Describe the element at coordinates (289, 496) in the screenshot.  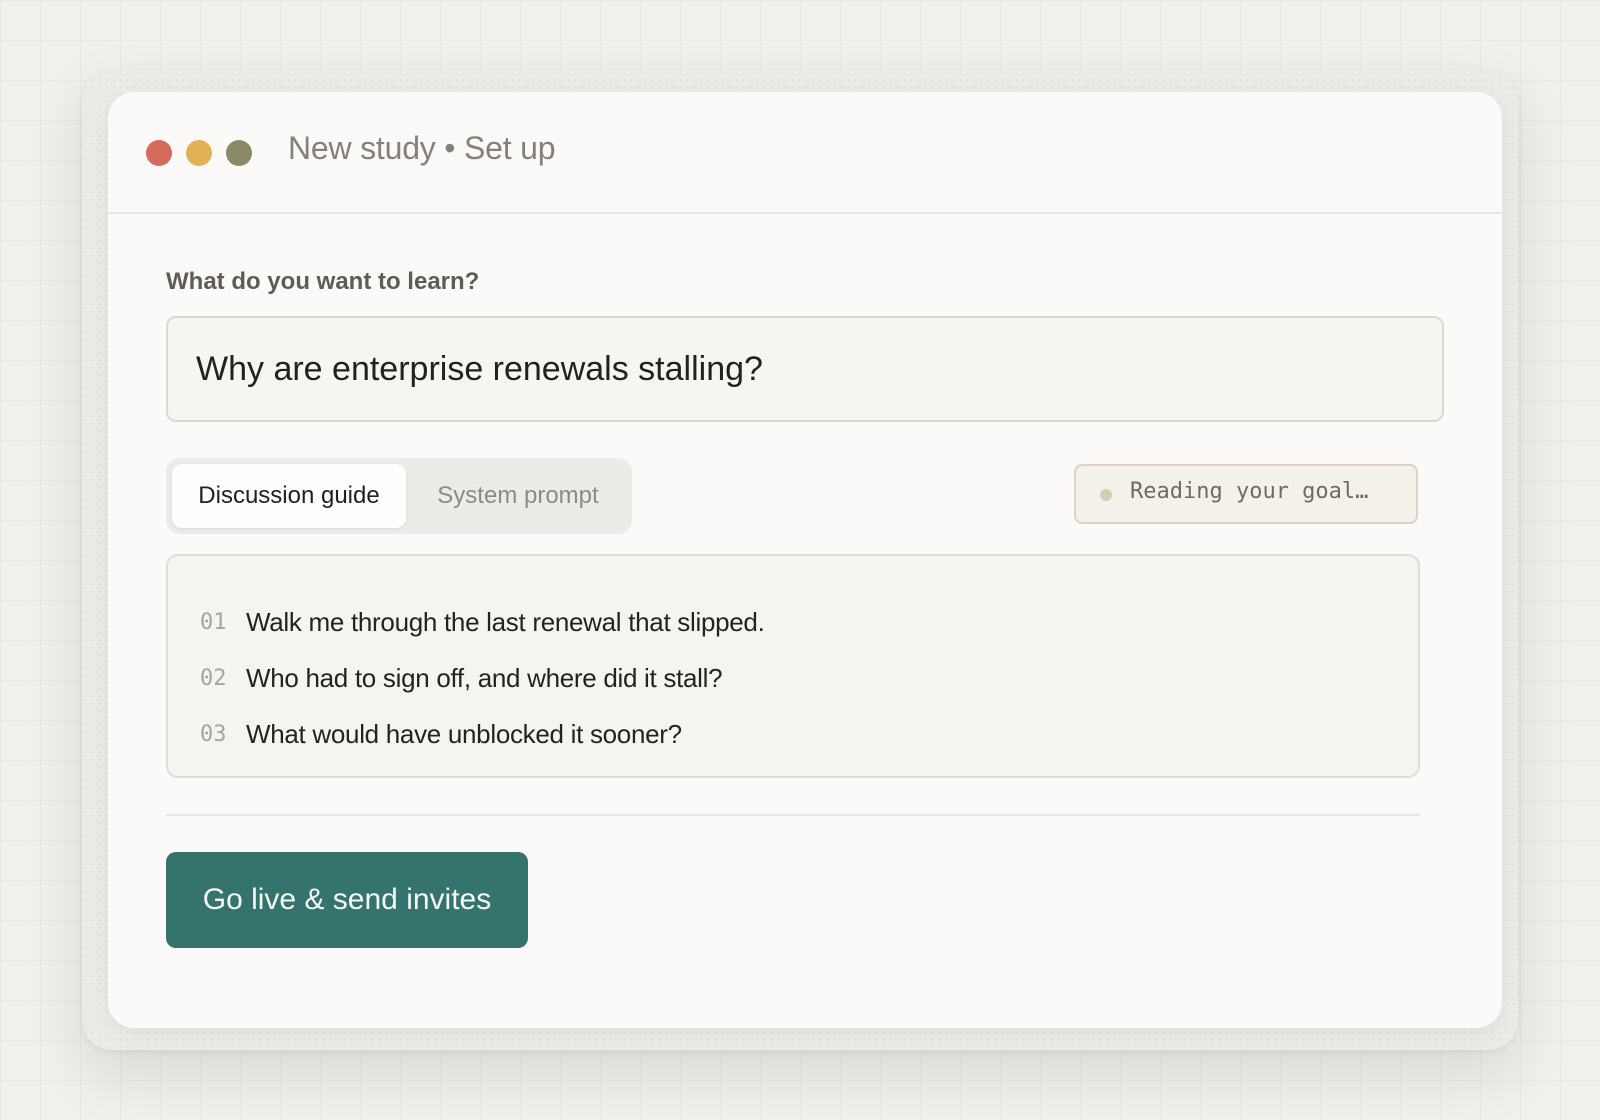
I see `tab-discussion-guide: Discussion guide` at that location.